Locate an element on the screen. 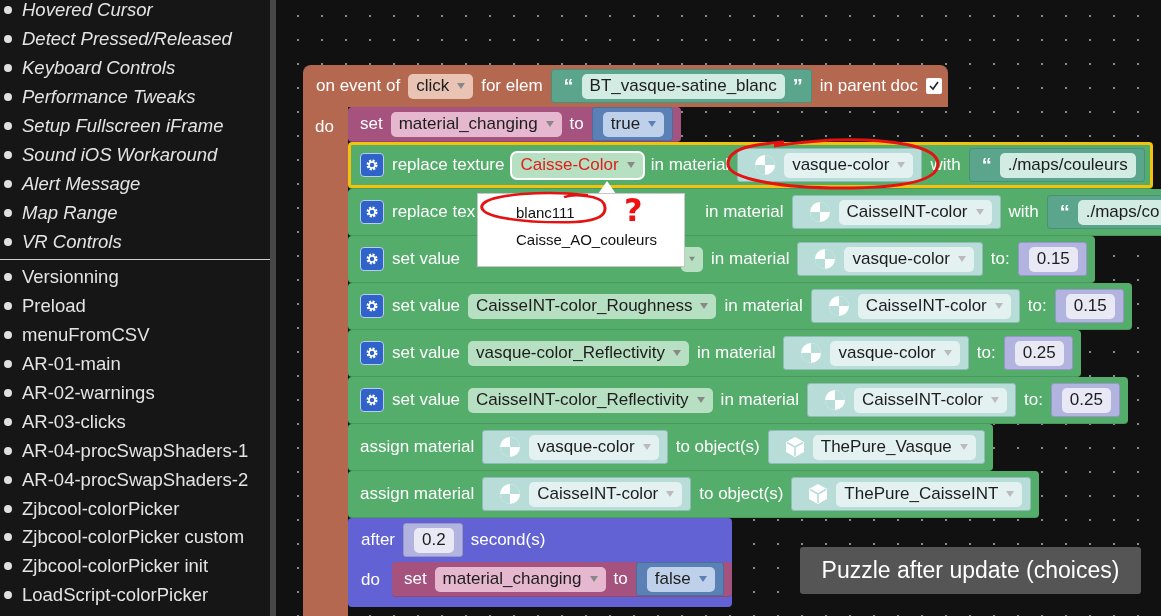 This screenshot has width=1161, height=616. sidebar-item: Setup Fullscreen iFrame is located at coordinates (123, 126).